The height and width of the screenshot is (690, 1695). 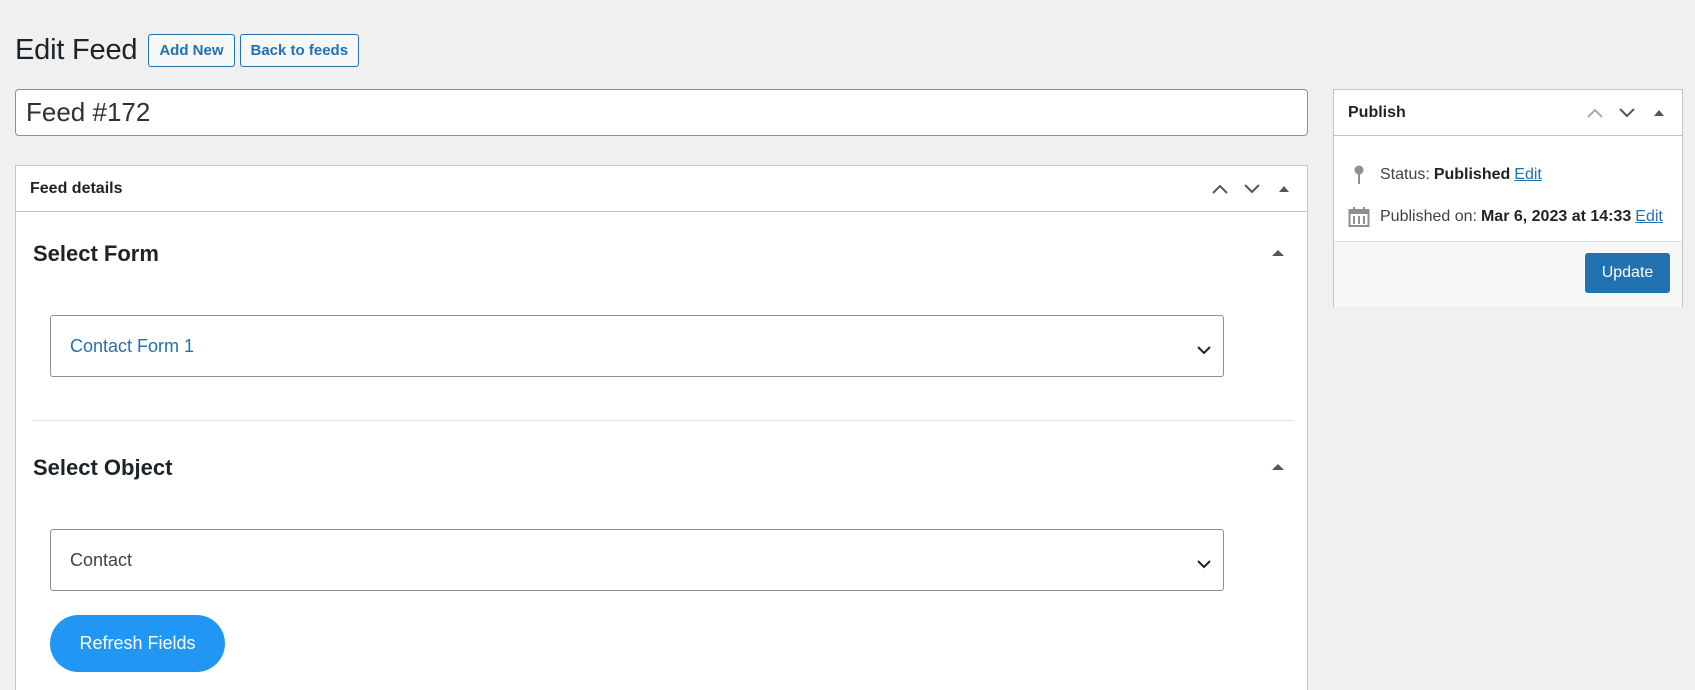 I want to click on pin-icon, so click(x=1359, y=175).